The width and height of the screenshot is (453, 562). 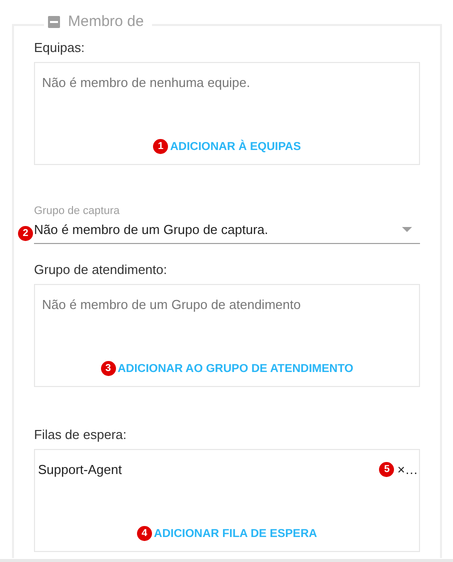 I want to click on field-label: Filas de espera:, so click(x=81, y=434).